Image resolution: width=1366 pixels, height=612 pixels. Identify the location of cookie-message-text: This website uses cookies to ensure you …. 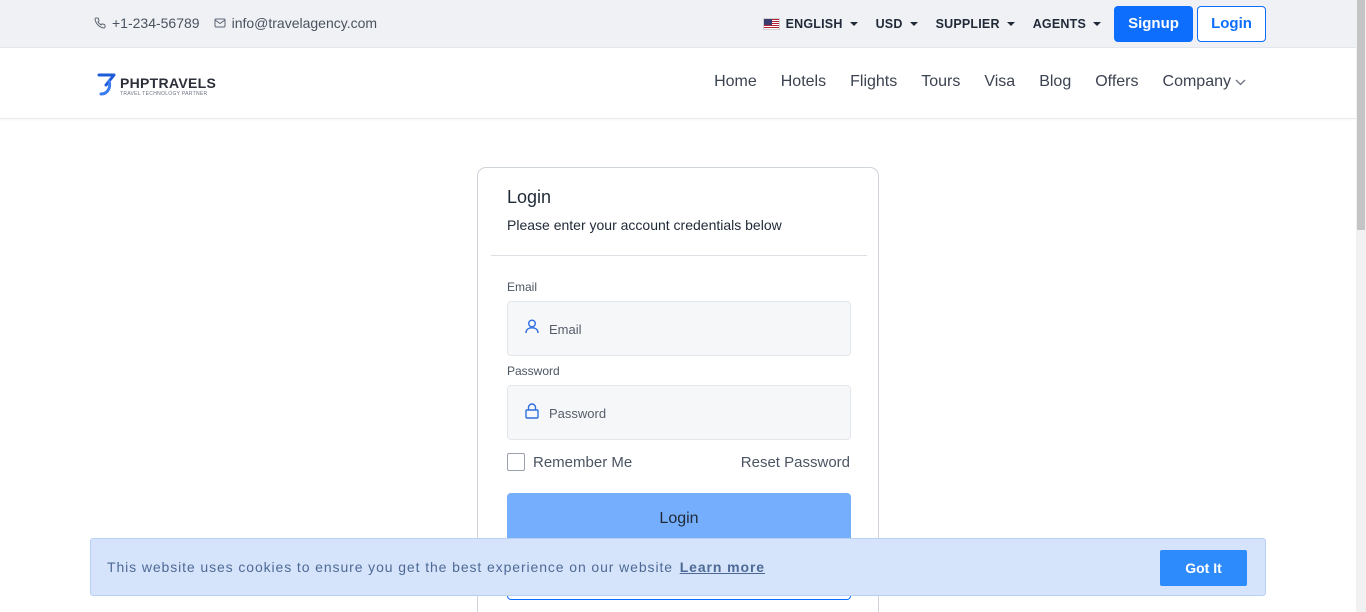
(390, 567).